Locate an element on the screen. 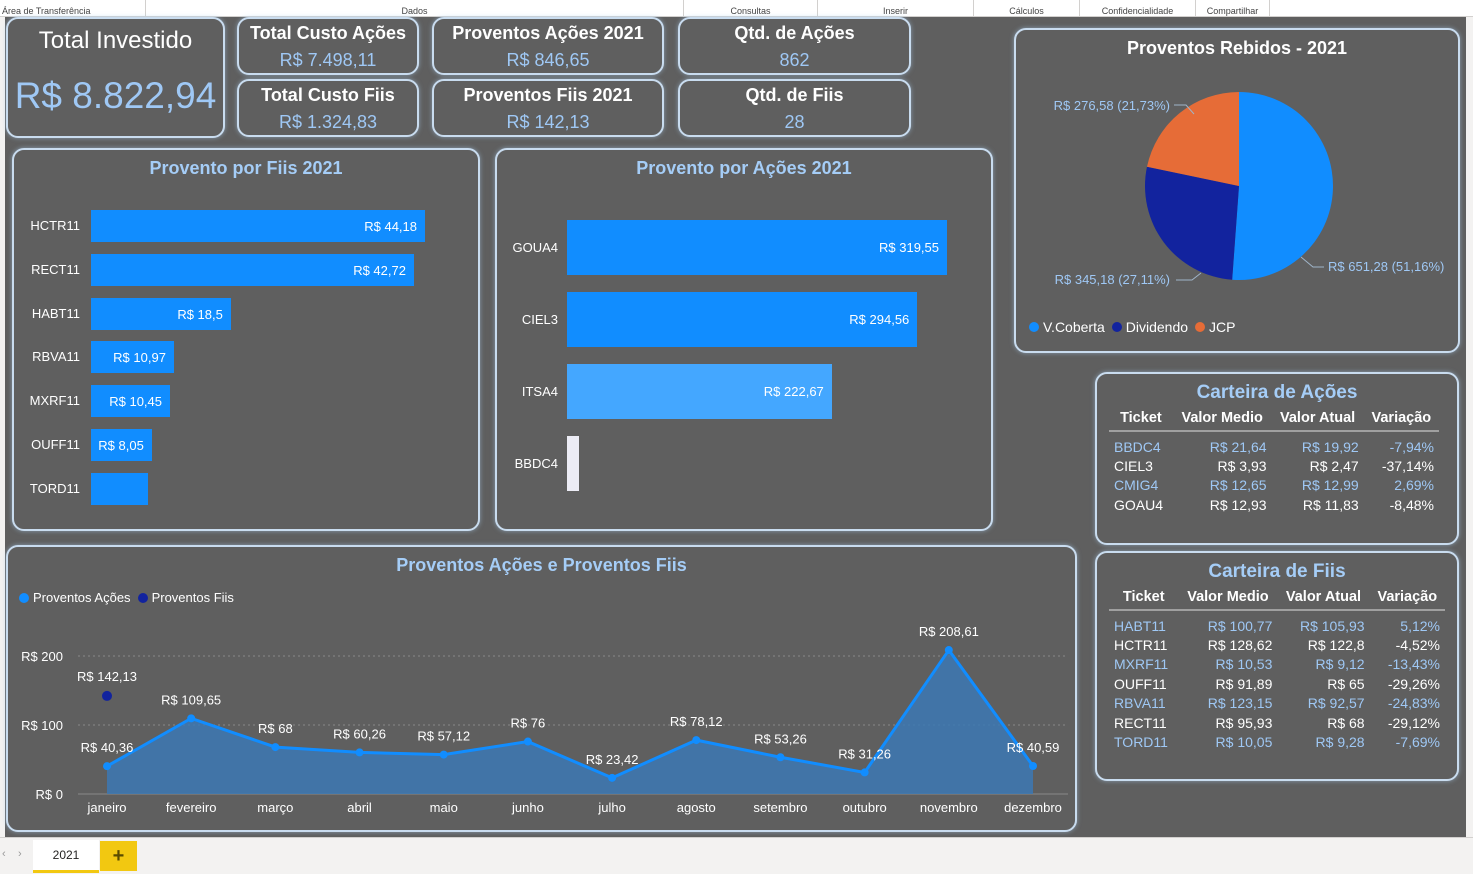  table-row: MXRF11 R$ 10,53 R$ 9,12 -13,43% is located at coordinates (1277, 665).